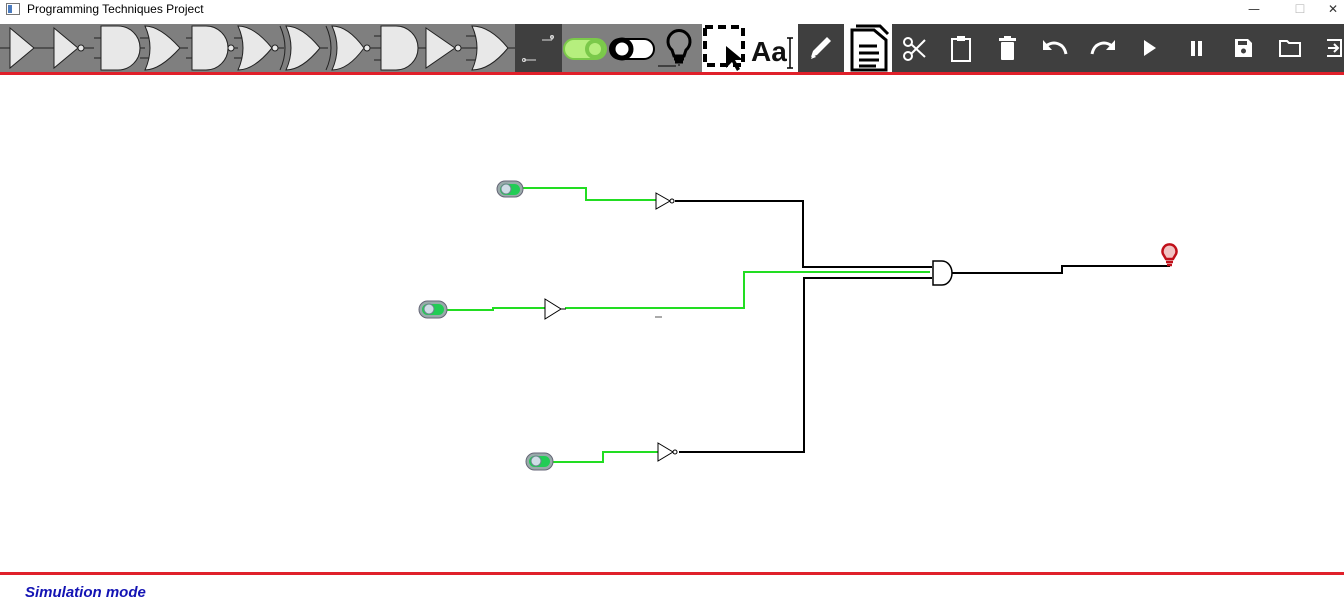  What do you see at coordinates (443, 48) in the screenshot?
I see `nand3-gate-tool` at bounding box center [443, 48].